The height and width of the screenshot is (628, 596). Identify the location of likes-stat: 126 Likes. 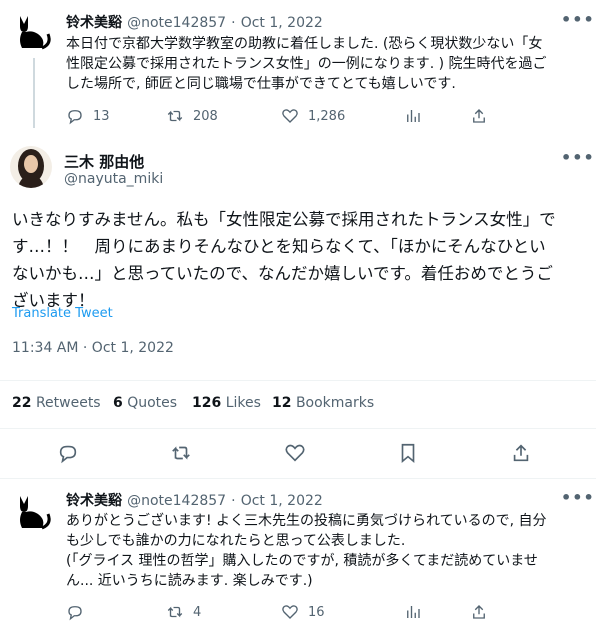
(226, 403).